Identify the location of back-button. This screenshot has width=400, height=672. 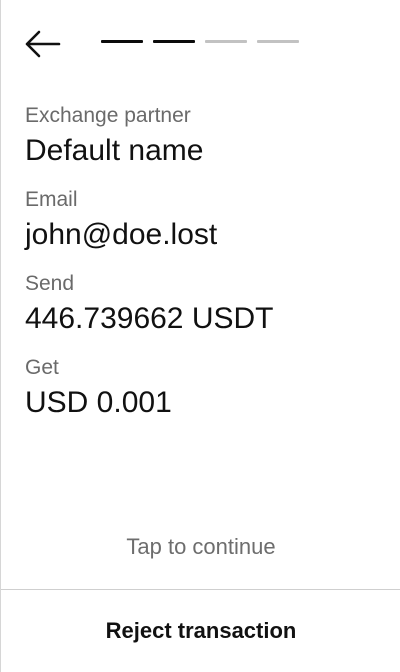
(42, 44).